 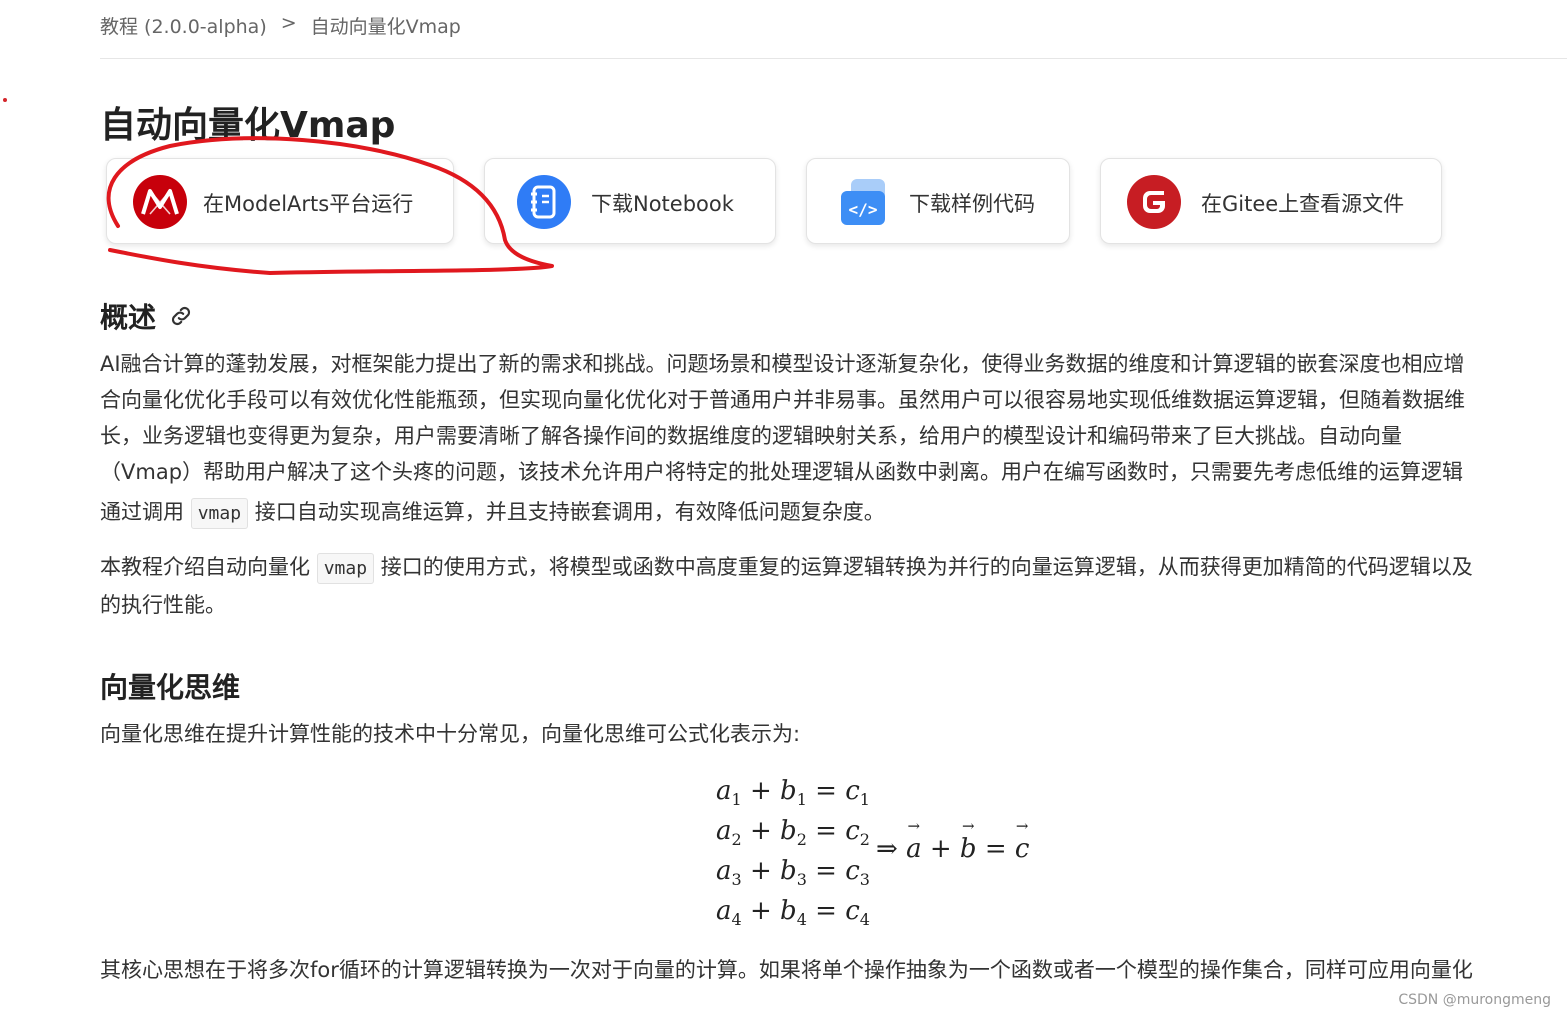 I want to click on code-icon: </>, so click(x=864, y=202).